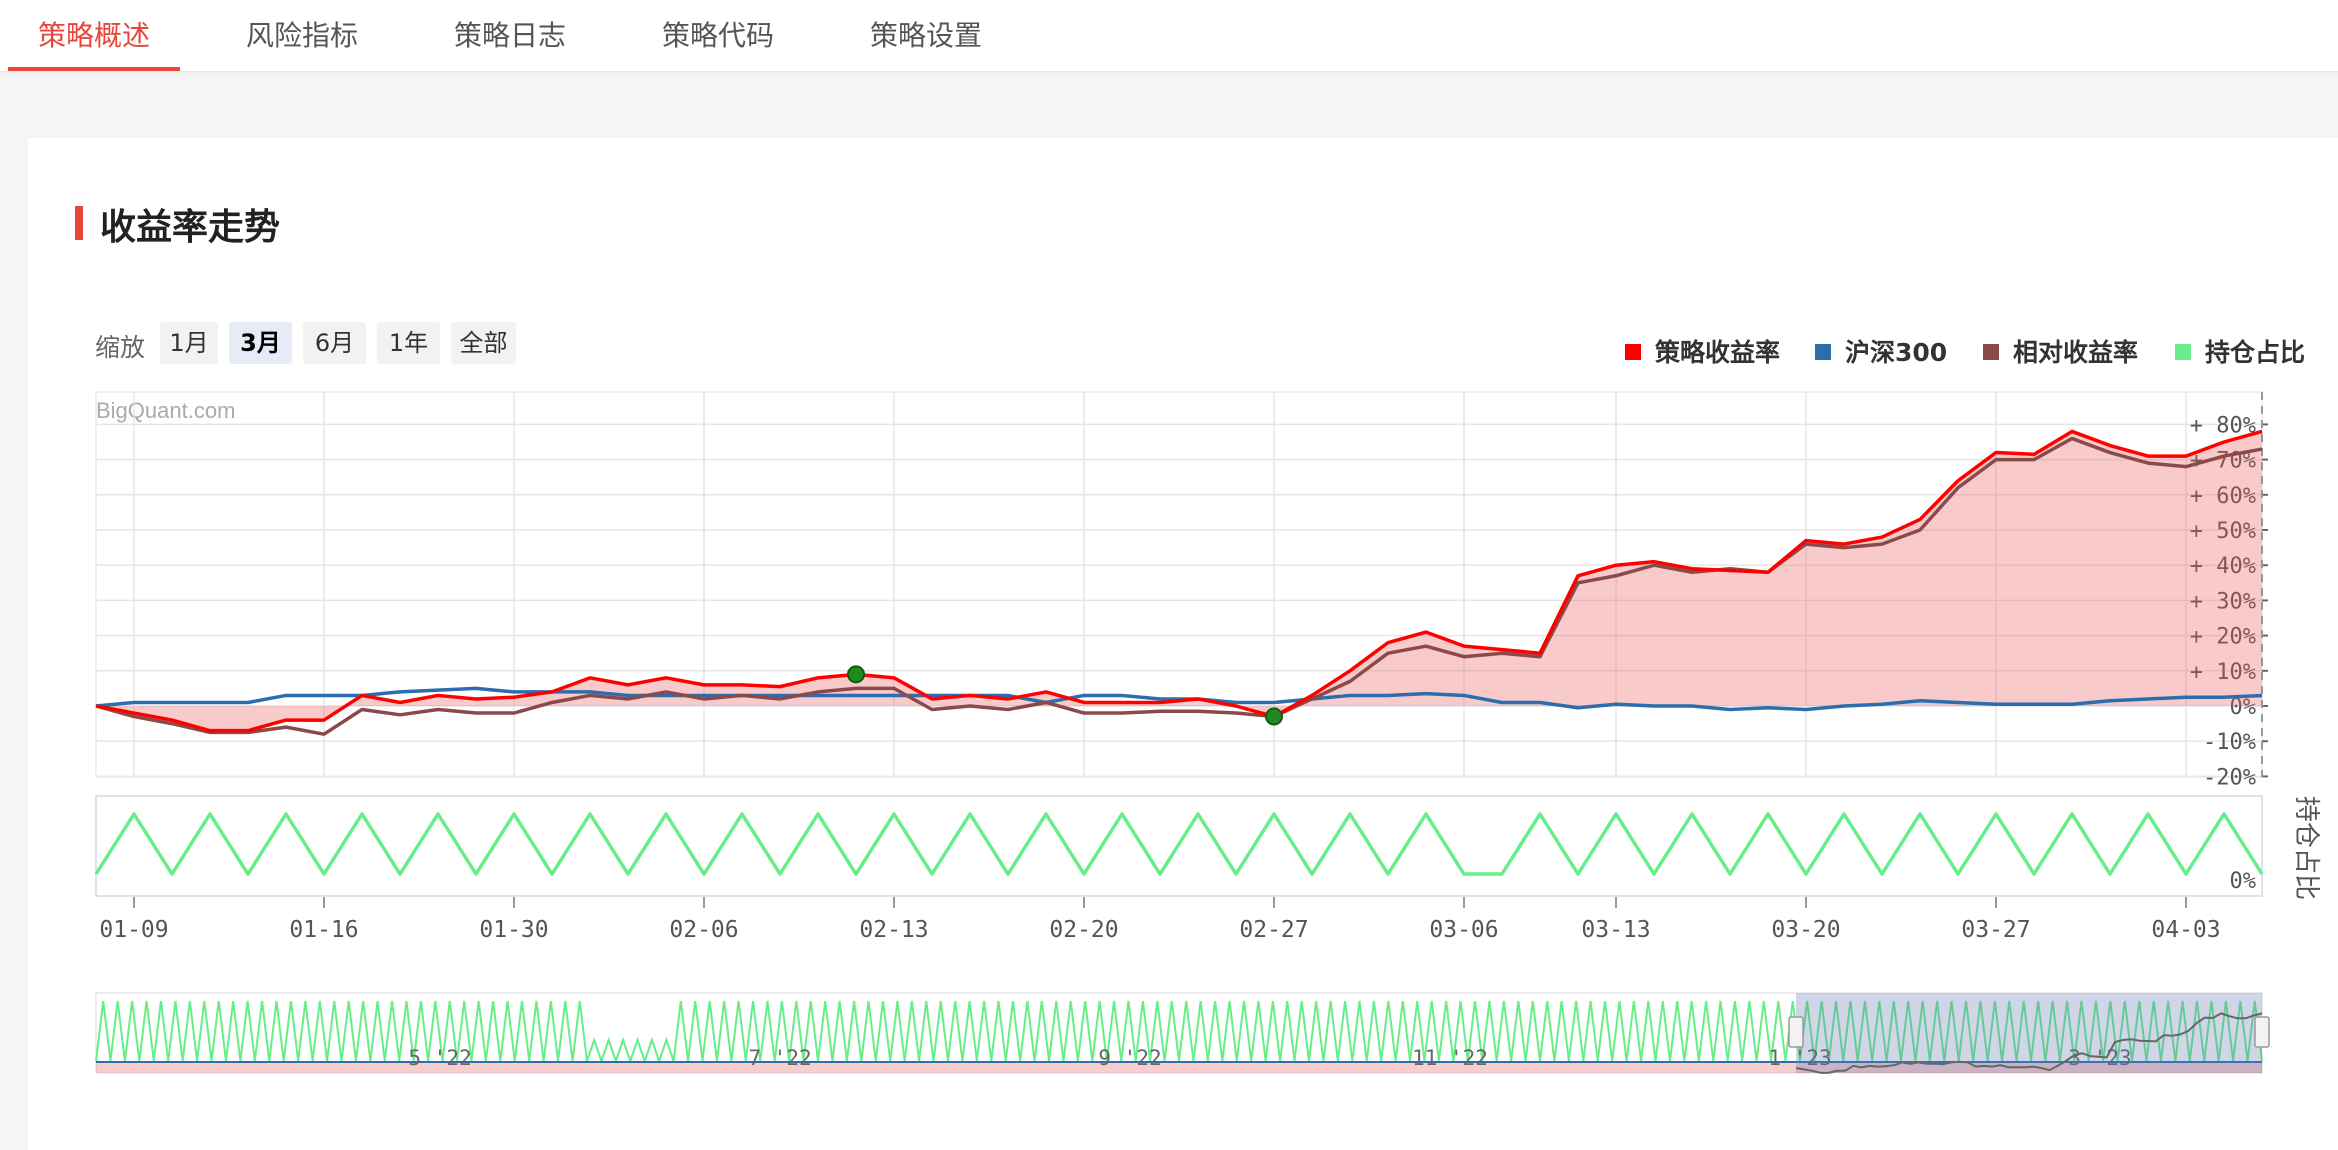 The height and width of the screenshot is (1150, 2338). I want to click on navigator-label: 5 '22, so click(439, 1058).